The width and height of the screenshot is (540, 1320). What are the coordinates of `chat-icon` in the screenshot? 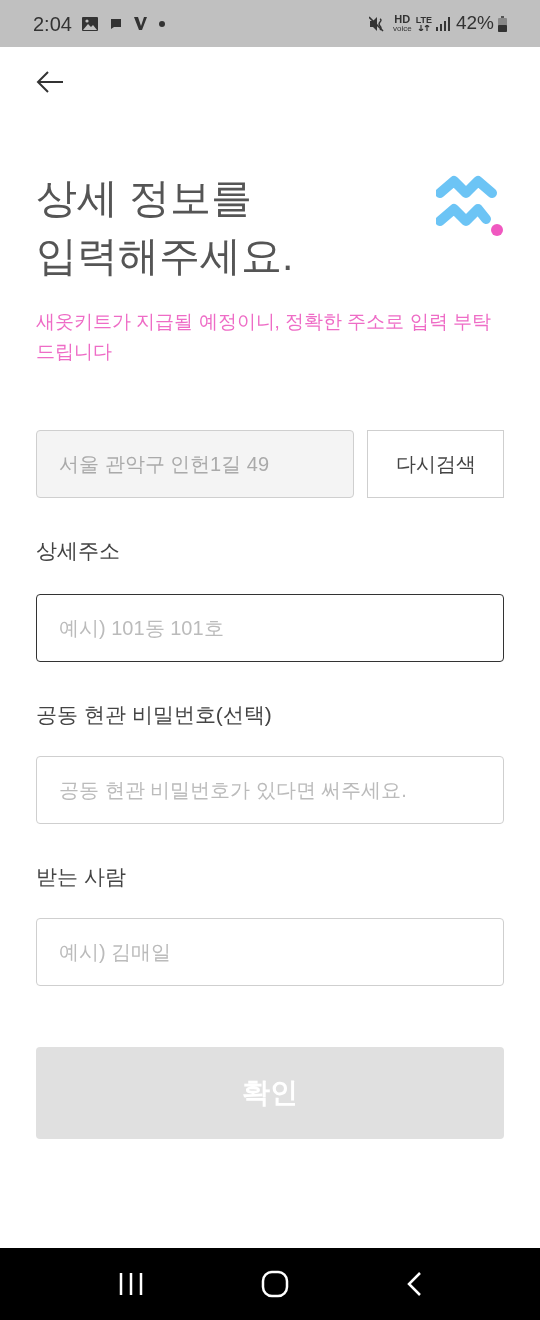 It's located at (115, 23).